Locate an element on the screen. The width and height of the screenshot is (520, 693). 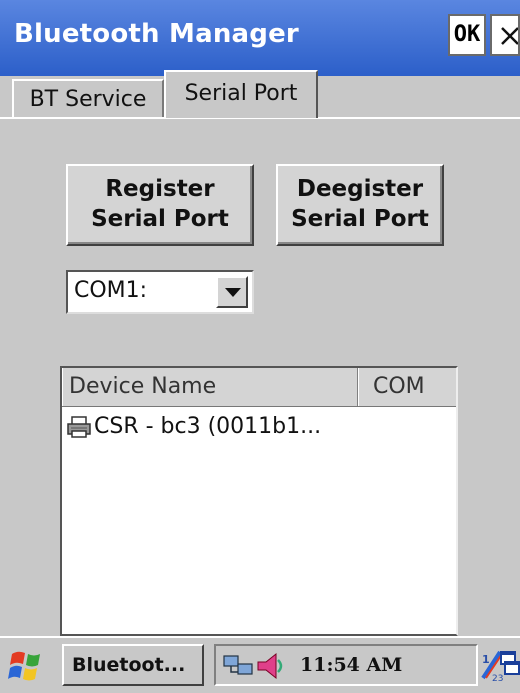
network-icon is located at coordinates (239, 666).